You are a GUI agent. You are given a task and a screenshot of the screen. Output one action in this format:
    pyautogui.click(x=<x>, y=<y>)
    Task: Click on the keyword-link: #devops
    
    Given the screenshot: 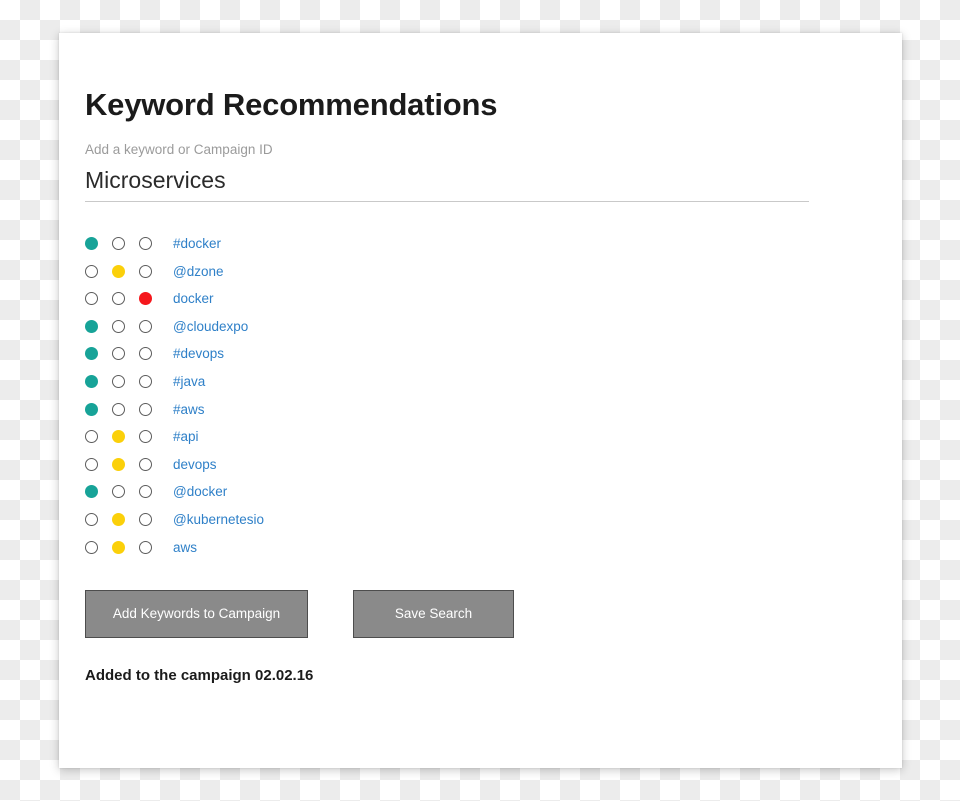 What is the action you would take?
    pyautogui.click(x=198, y=353)
    